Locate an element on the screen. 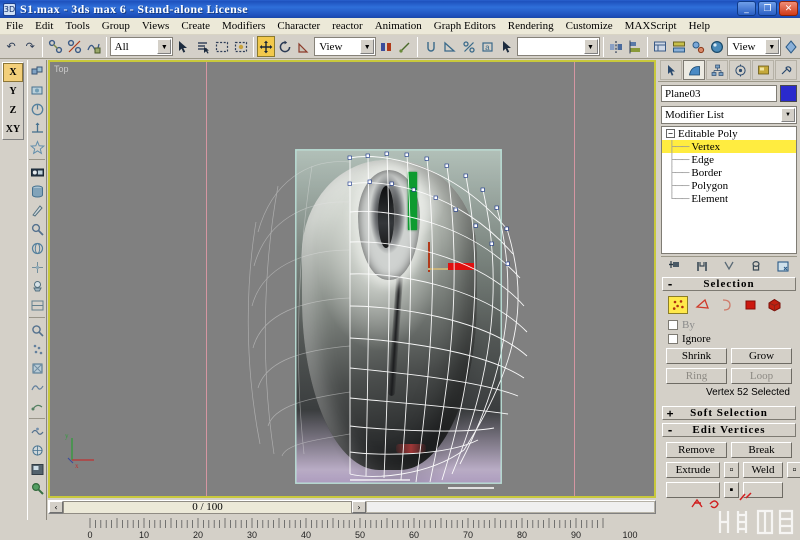 The height and width of the screenshot is (540, 800). break-button: Break is located at coordinates (761, 450).